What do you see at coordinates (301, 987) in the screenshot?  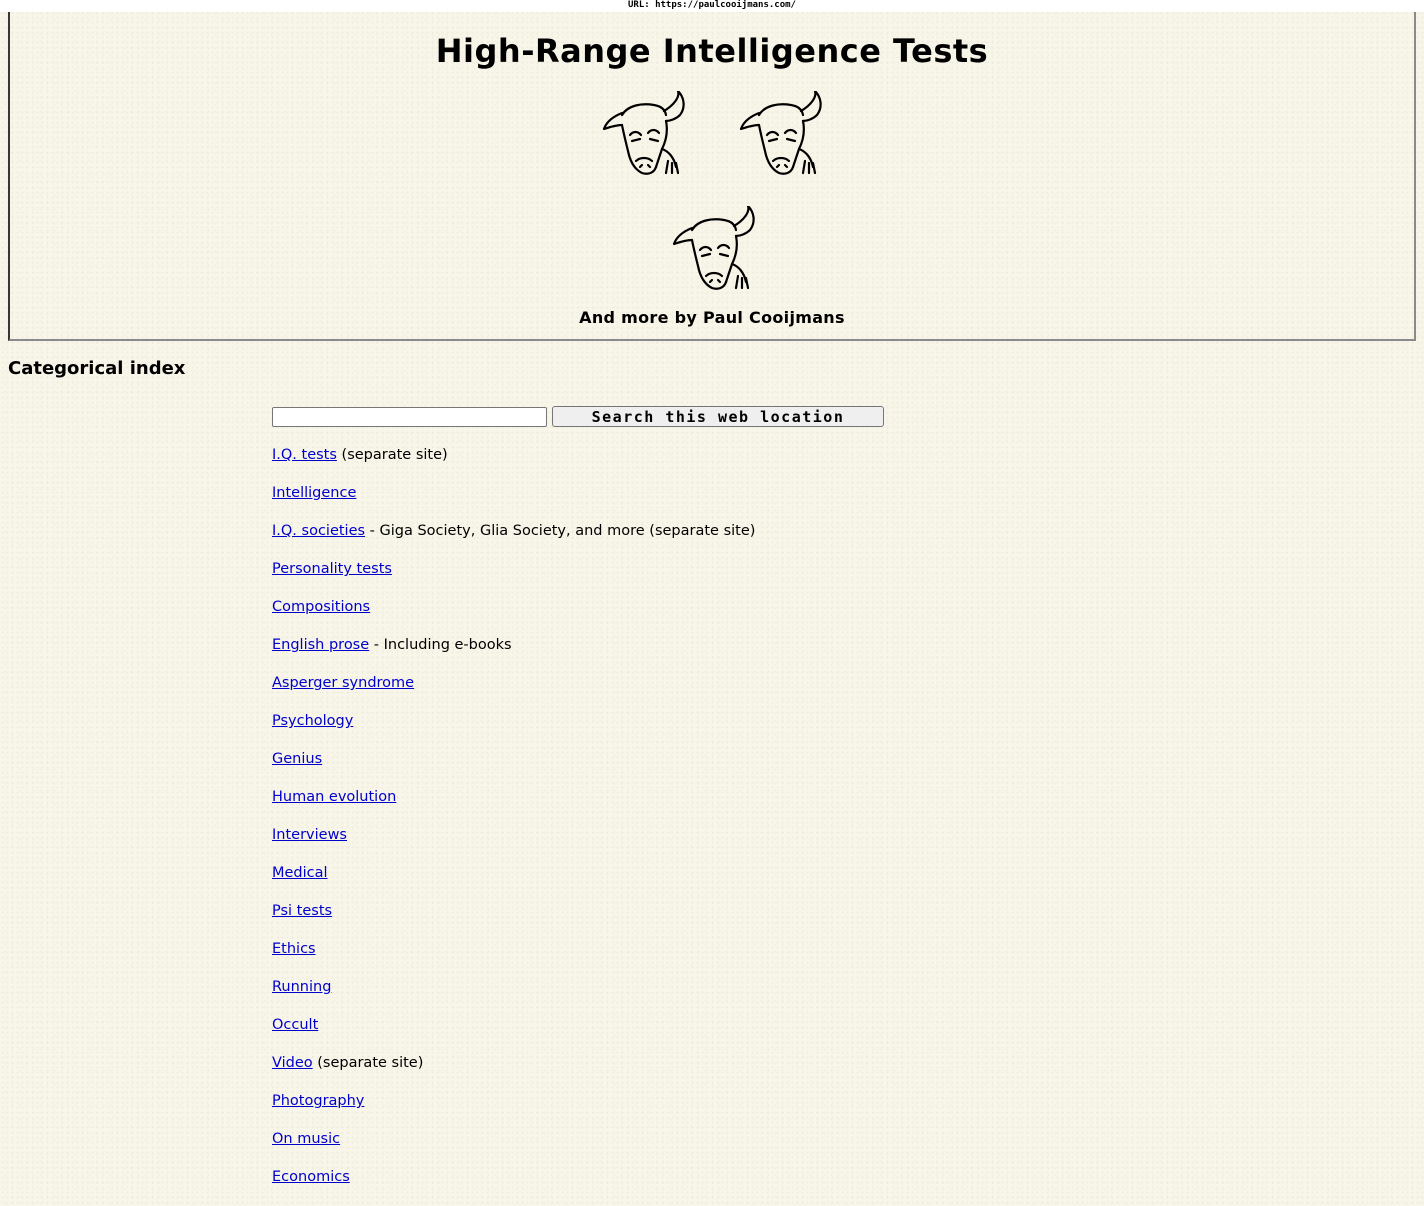 I see `category-link-running: Running` at bounding box center [301, 987].